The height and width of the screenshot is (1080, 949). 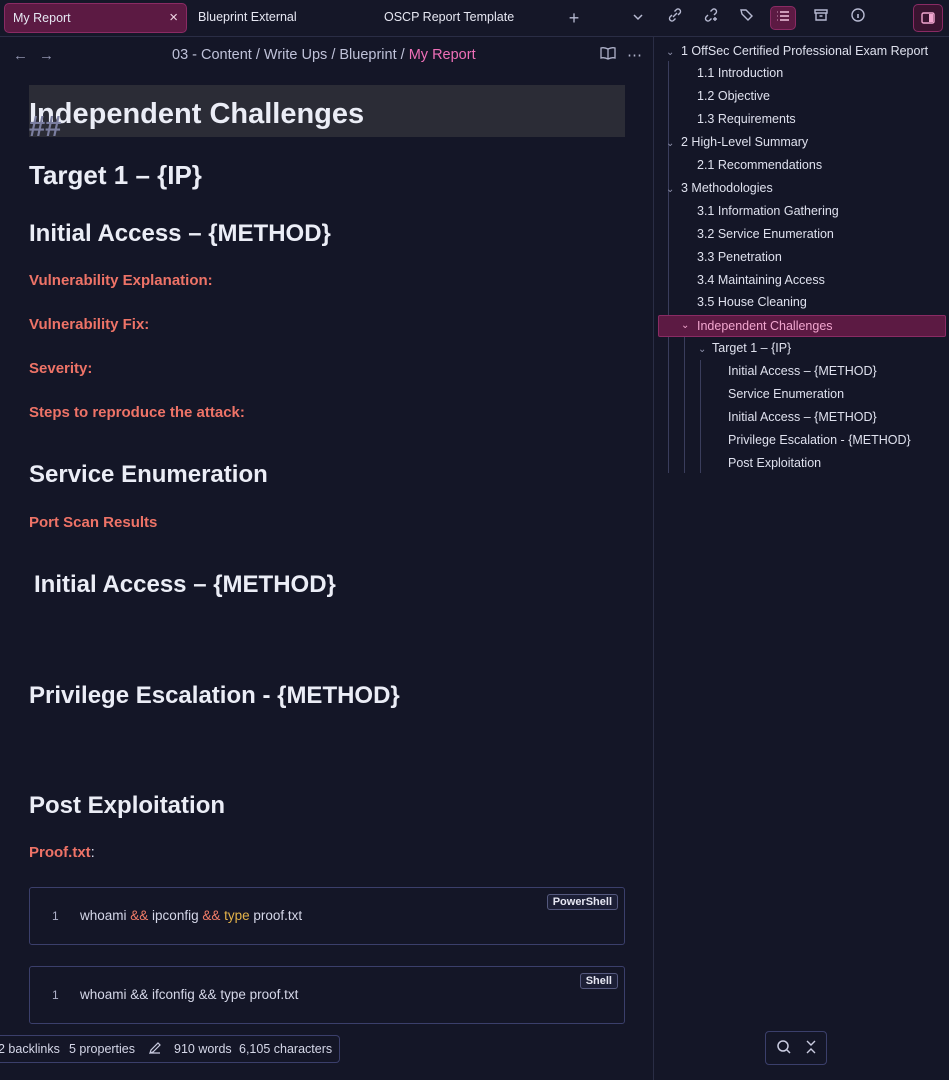 What do you see at coordinates (765, 326) in the screenshot?
I see `outline-item-label: Independent Challenges` at bounding box center [765, 326].